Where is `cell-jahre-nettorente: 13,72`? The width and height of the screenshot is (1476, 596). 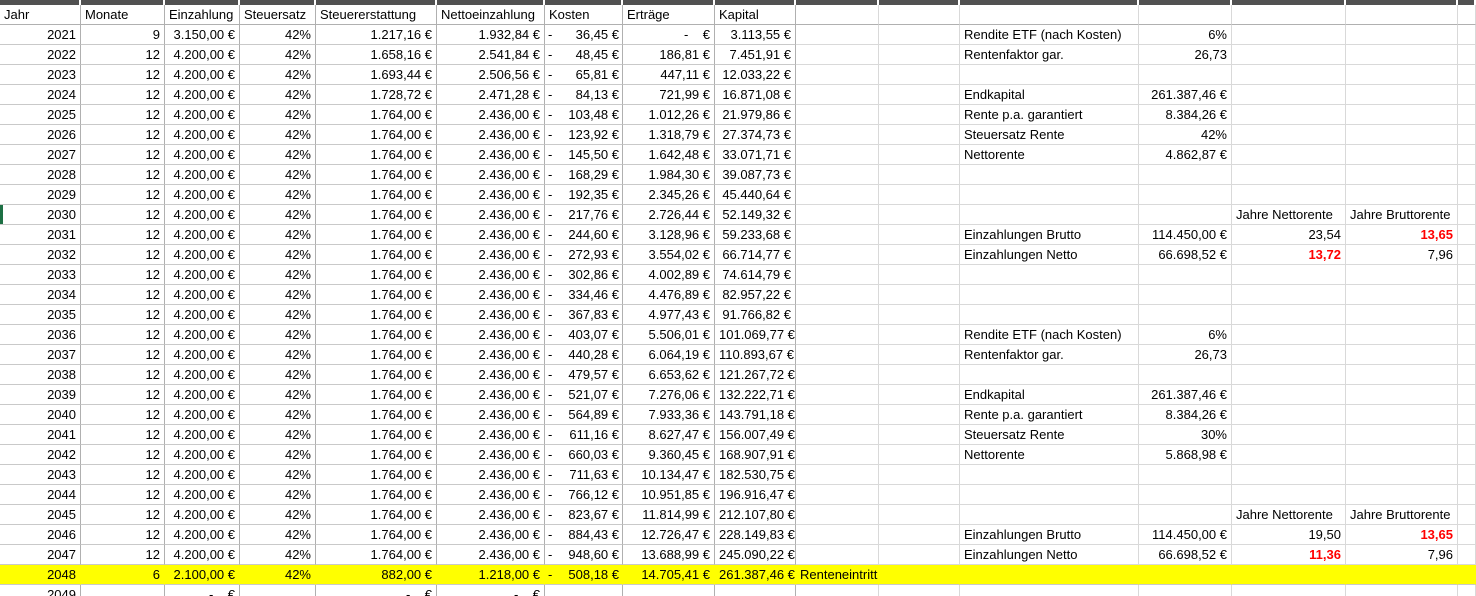 cell-jahre-nettorente: 13,72 is located at coordinates (1289, 255).